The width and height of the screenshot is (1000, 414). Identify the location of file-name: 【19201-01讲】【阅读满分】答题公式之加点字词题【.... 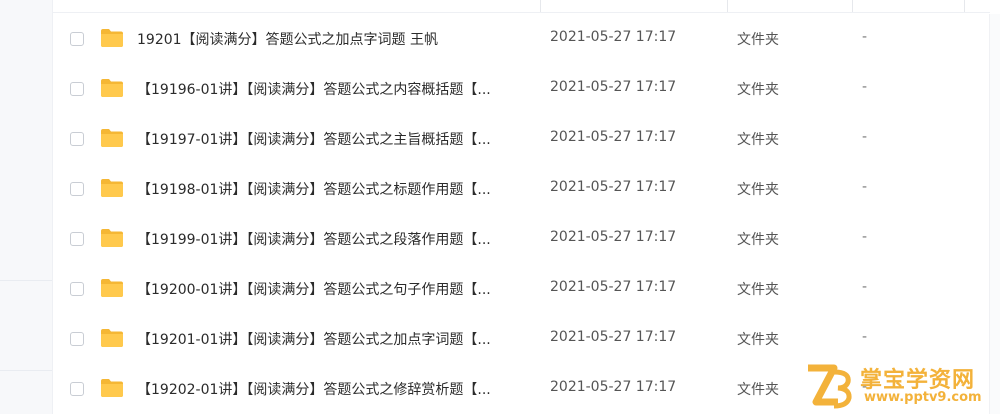
(314, 339).